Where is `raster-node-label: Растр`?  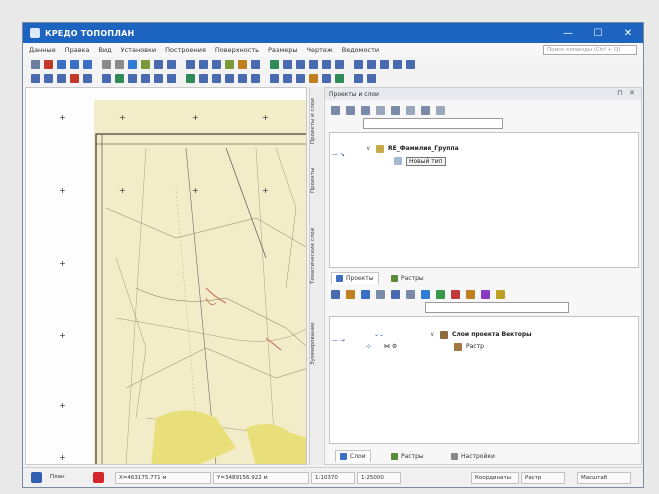
raster-node-label: Растр is located at coordinates (475, 346).